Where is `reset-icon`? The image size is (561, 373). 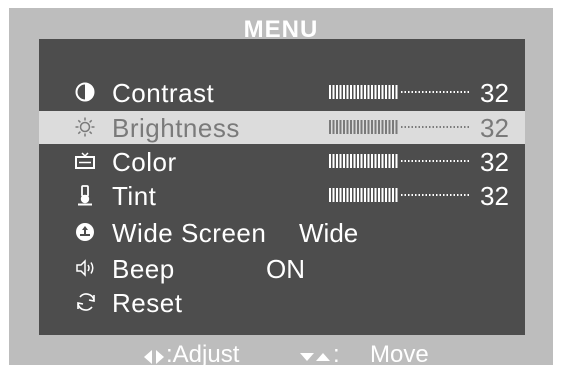
reset-icon is located at coordinates (85, 302).